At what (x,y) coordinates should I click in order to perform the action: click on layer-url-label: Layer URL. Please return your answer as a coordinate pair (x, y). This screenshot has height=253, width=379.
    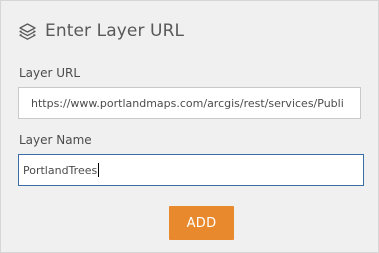
    Looking at the image, I should click on (50, 73).